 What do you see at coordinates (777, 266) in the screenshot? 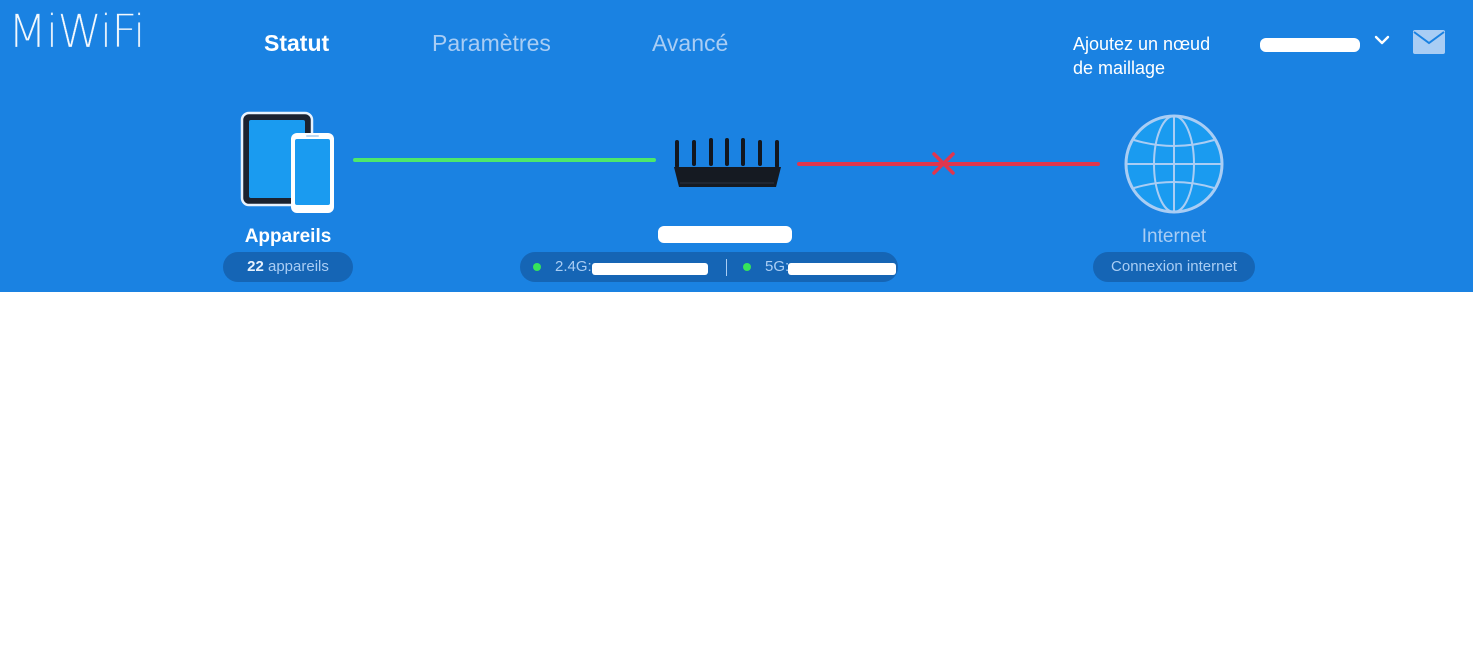
I see `band-5-label: 5G:` at bounding box center [777, 266].